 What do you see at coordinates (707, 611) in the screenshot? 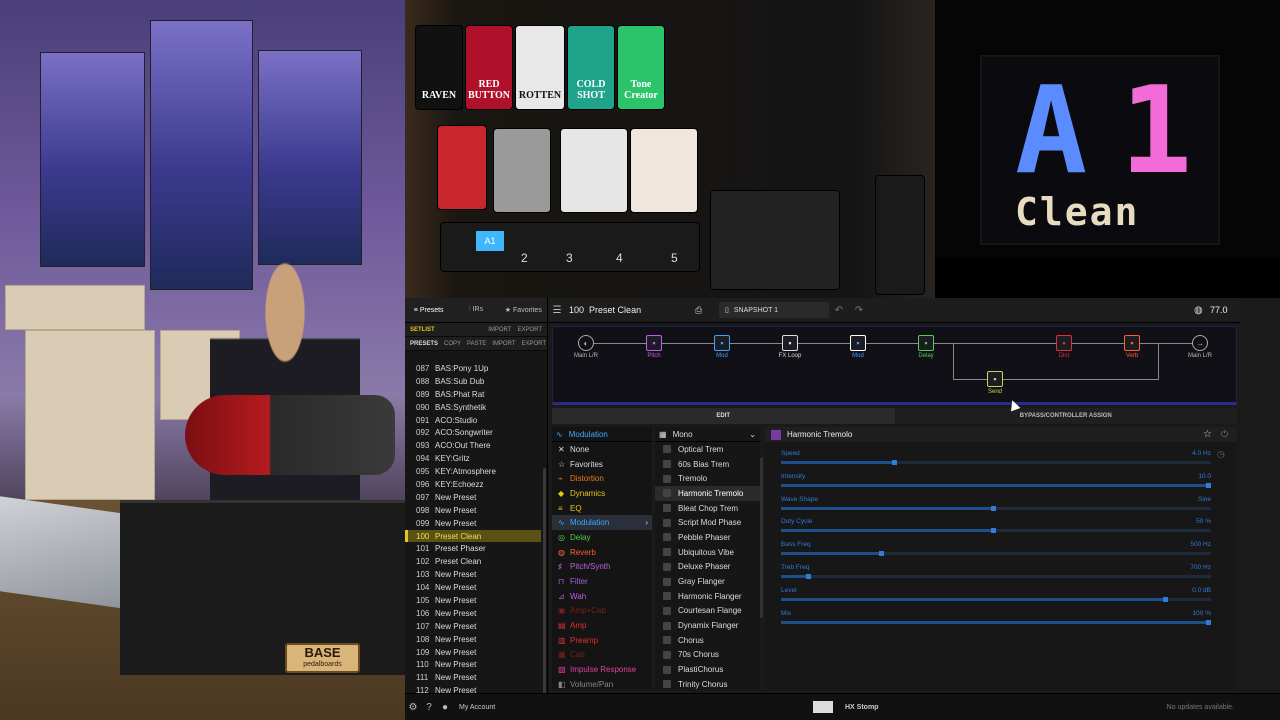
I see `model-item: Courtesan Flange` at bounding box center [707, 611].